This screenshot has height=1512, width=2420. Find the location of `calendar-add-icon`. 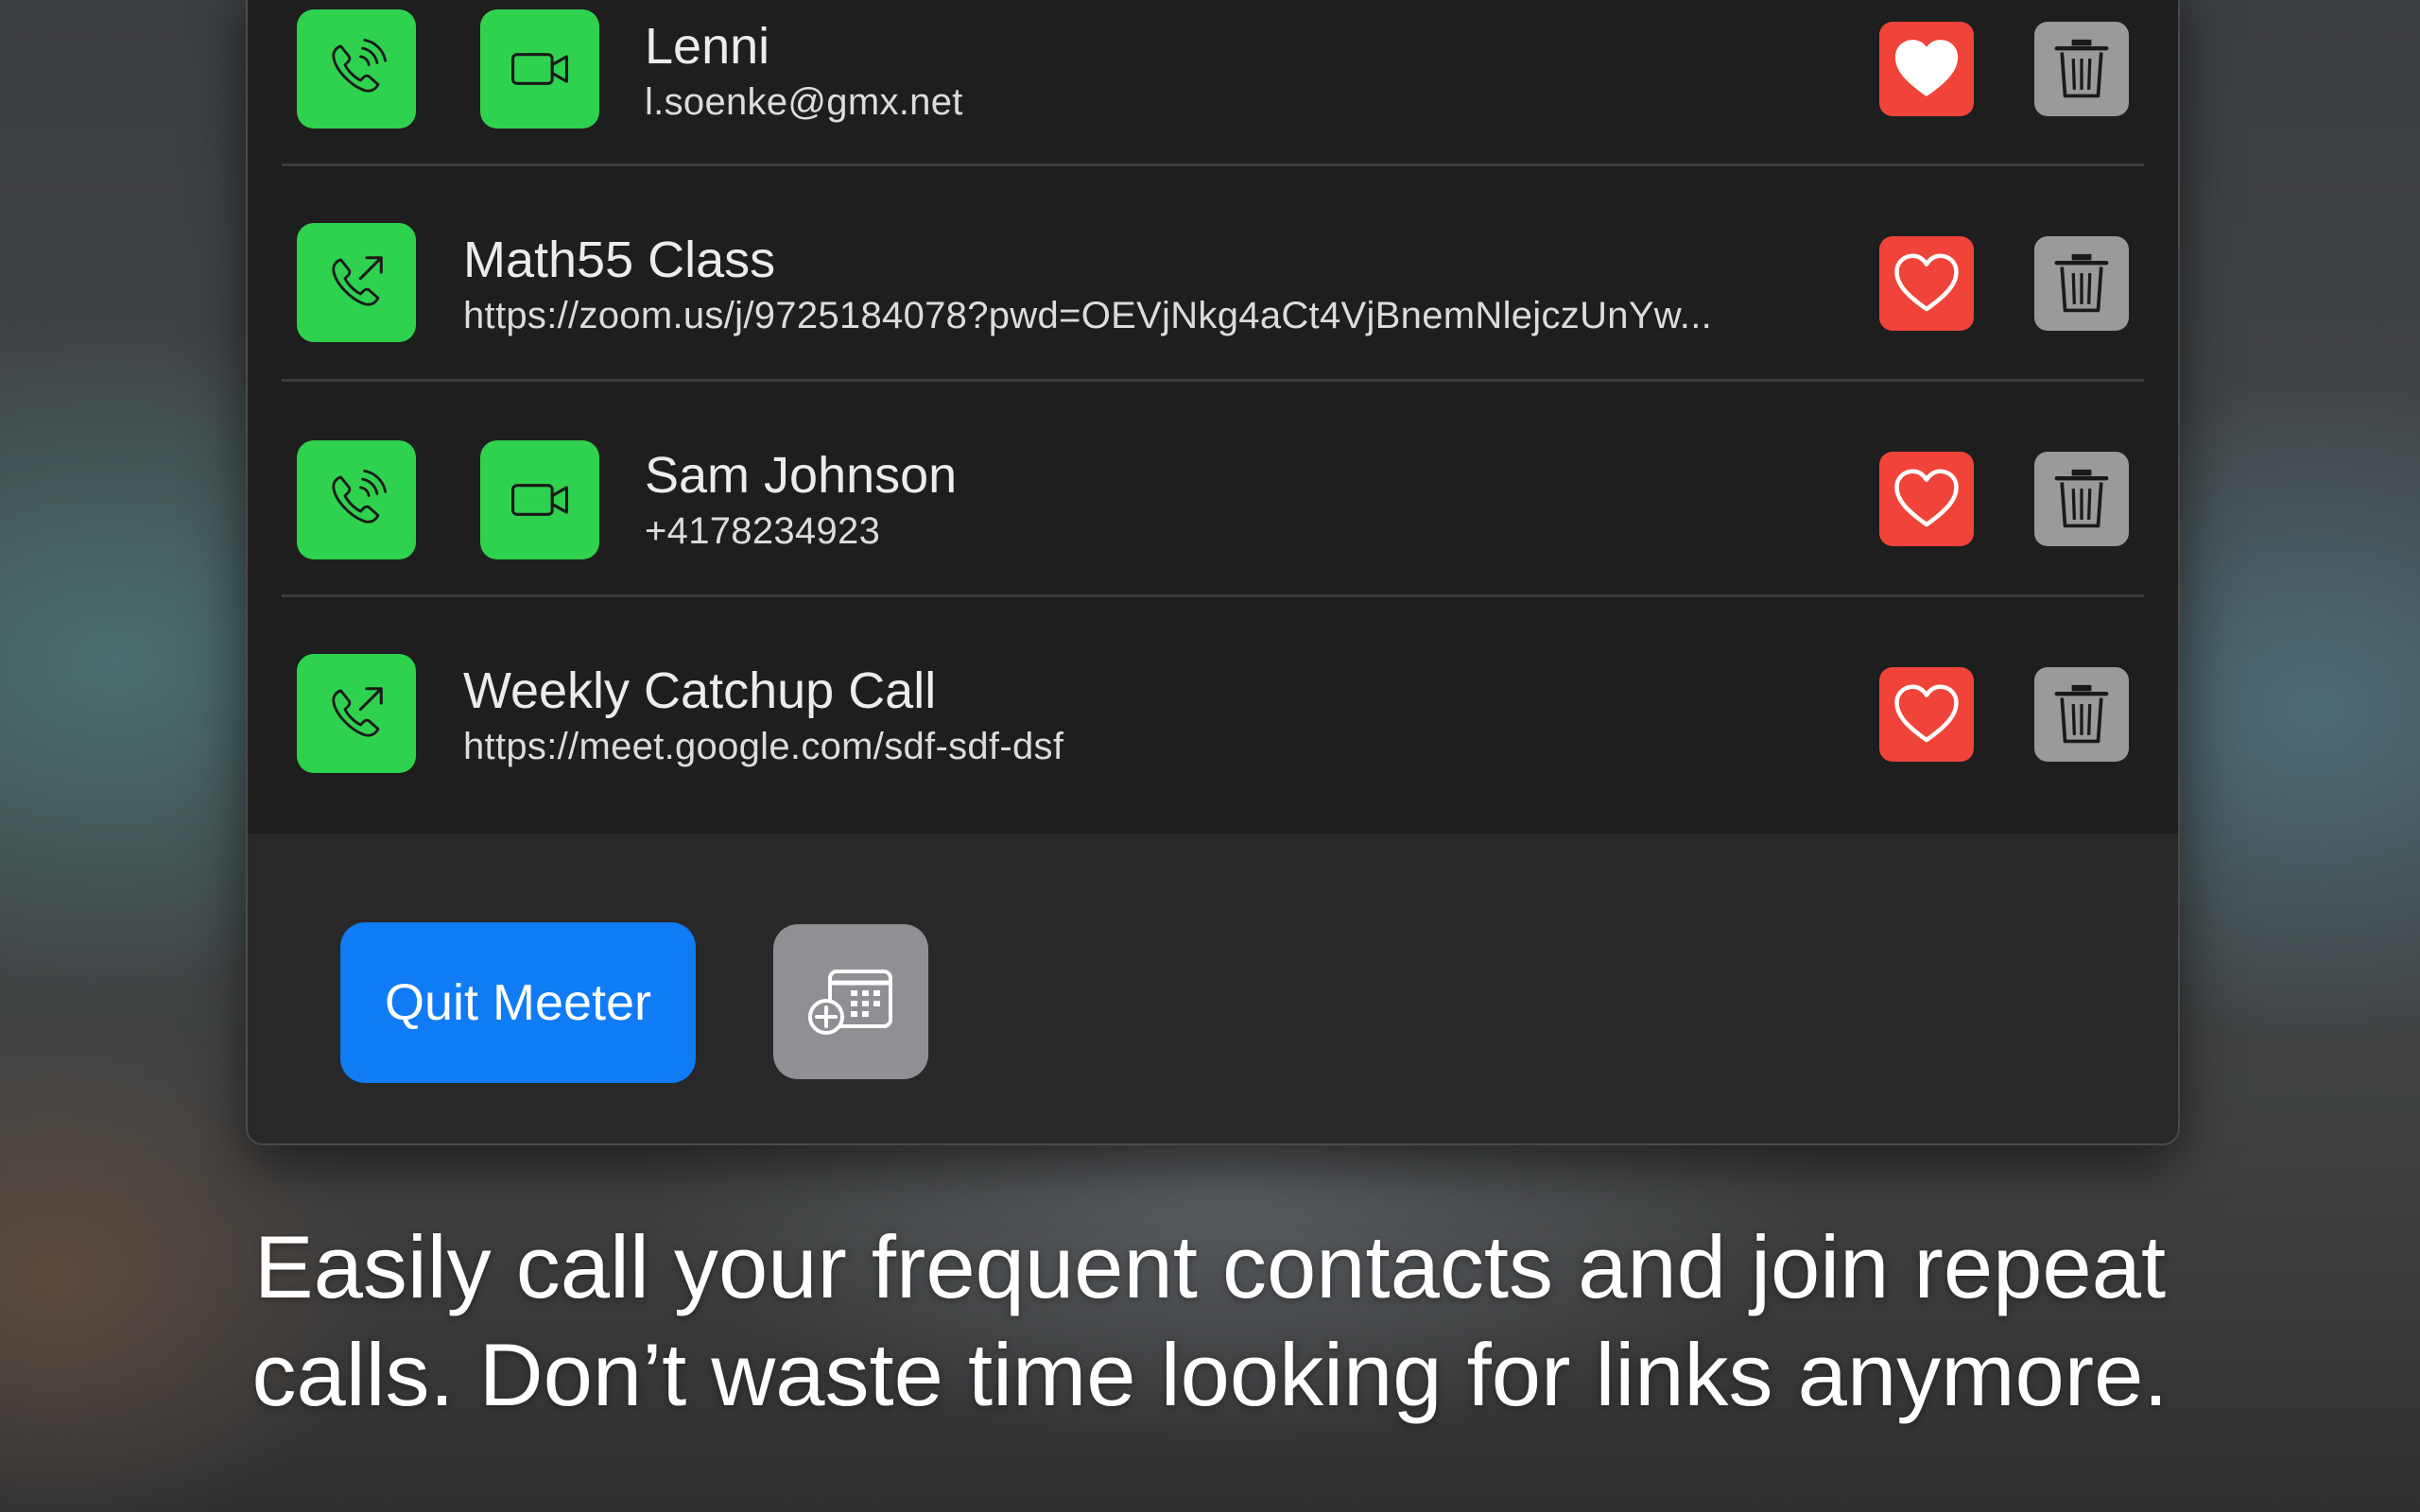

calendar-add-icon is located at coordinates (850, 1002).